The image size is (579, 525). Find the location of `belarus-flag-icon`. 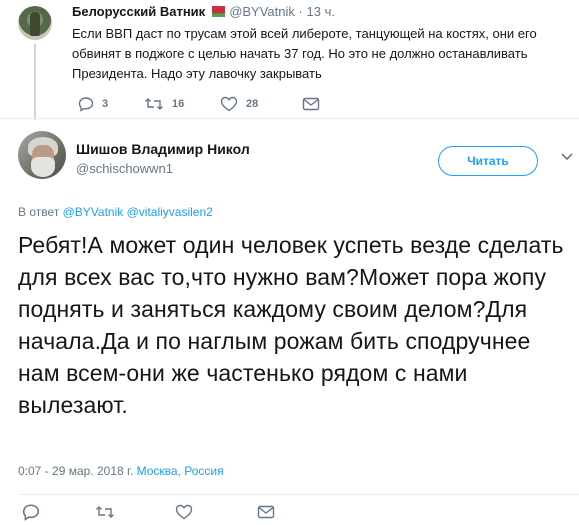

belarus-flag-icon is located at coordinates (217, 11).